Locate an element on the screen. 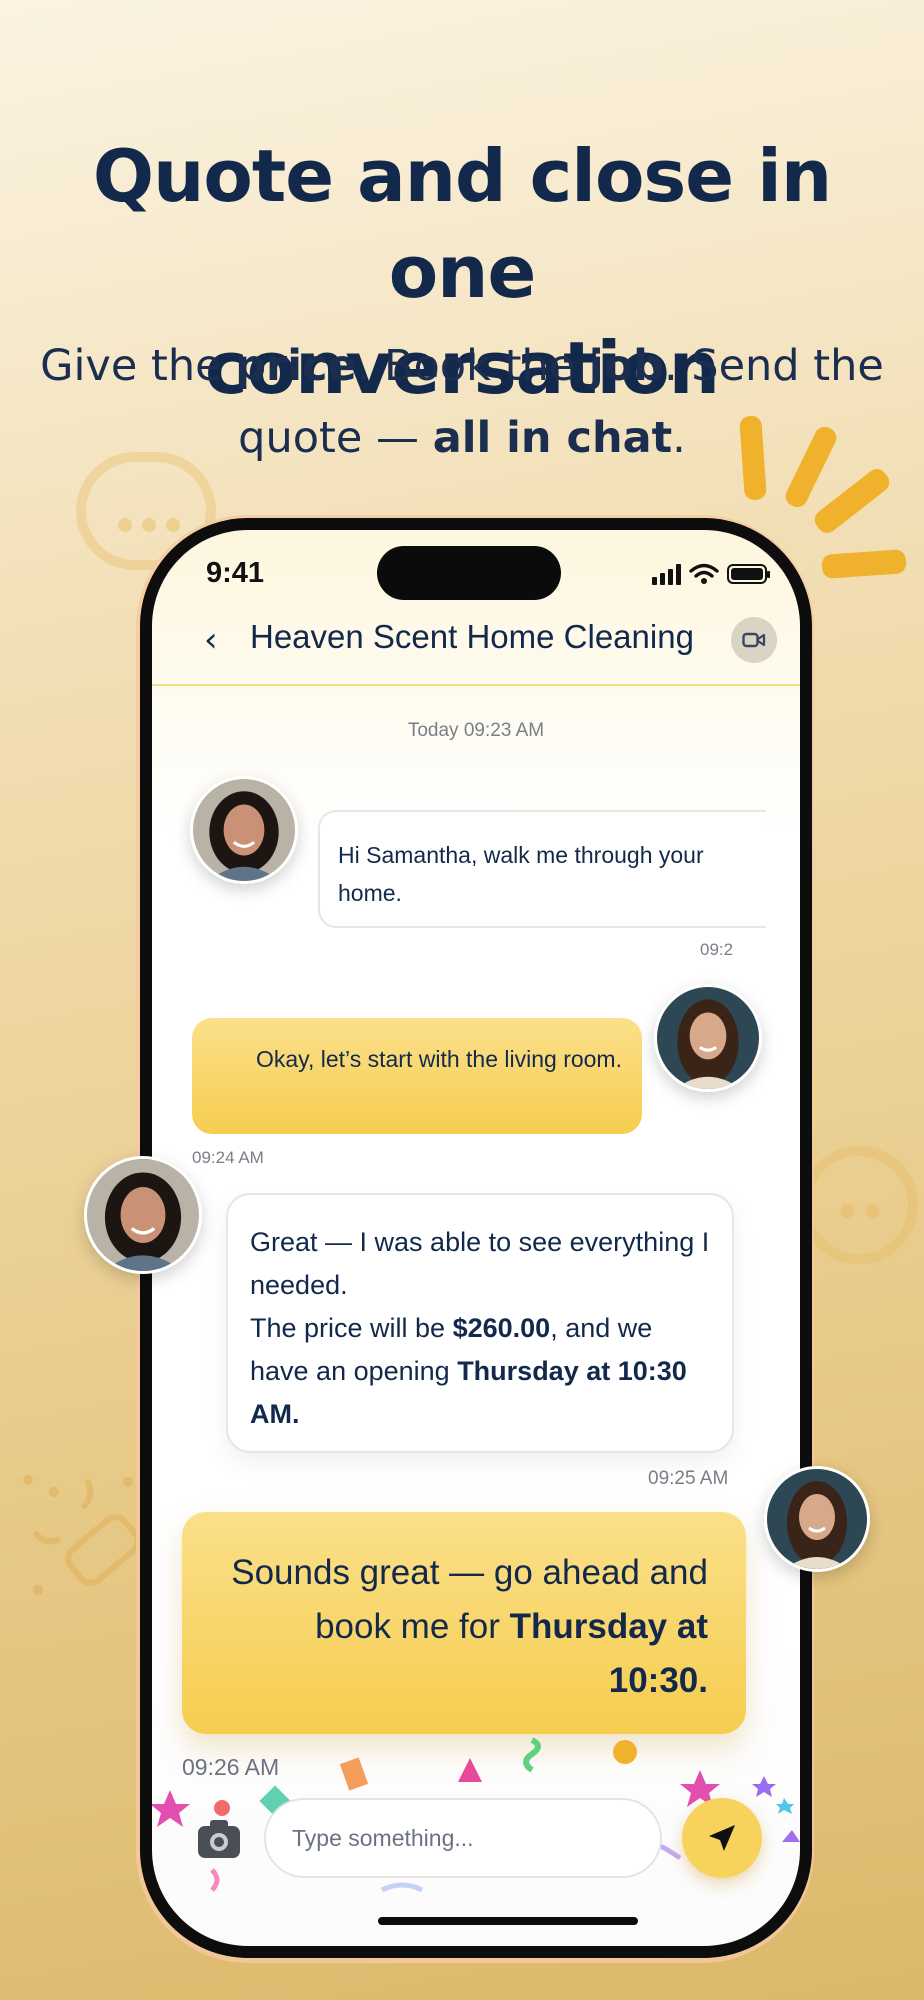  message-time: 09:25 AM is located at coordinates (688, 1478).